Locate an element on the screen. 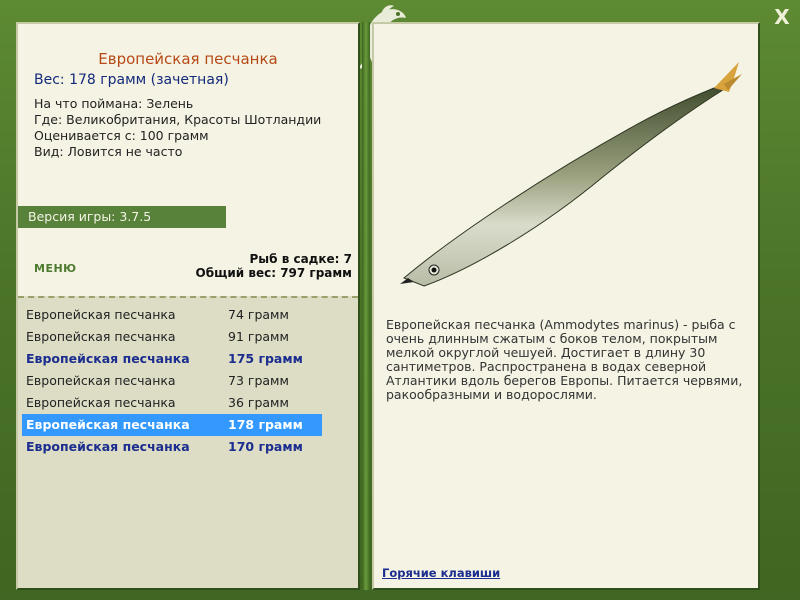  list-item: Европейская песчанка 170 грамм is located at coordinates (172, 447).